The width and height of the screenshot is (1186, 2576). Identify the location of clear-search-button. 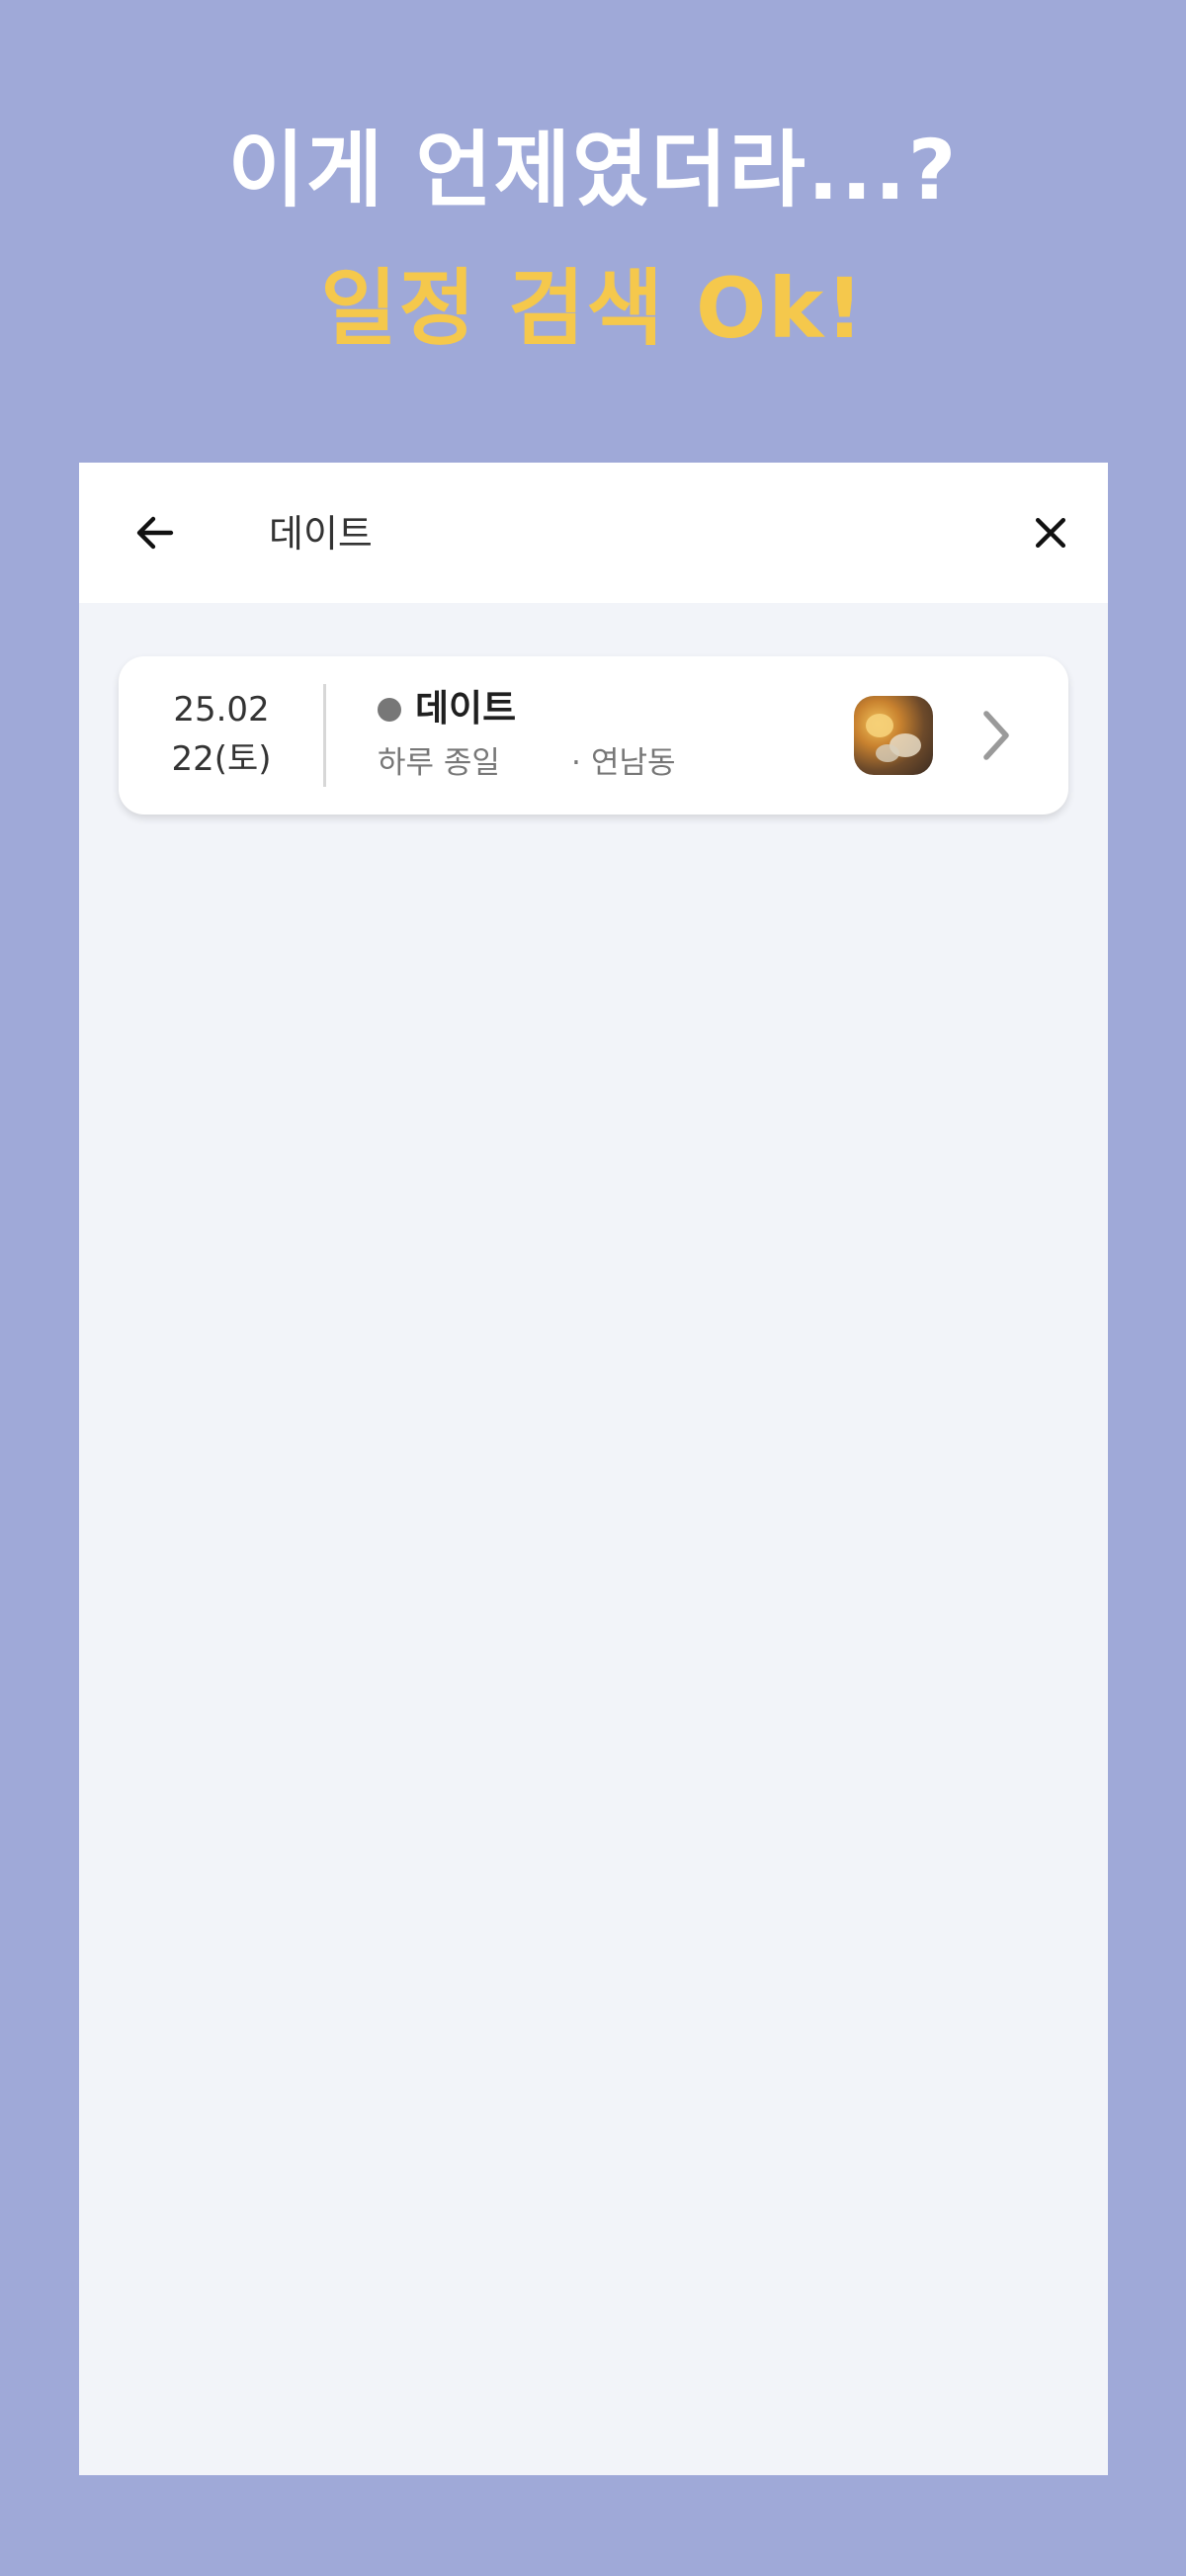
(1050, 532).